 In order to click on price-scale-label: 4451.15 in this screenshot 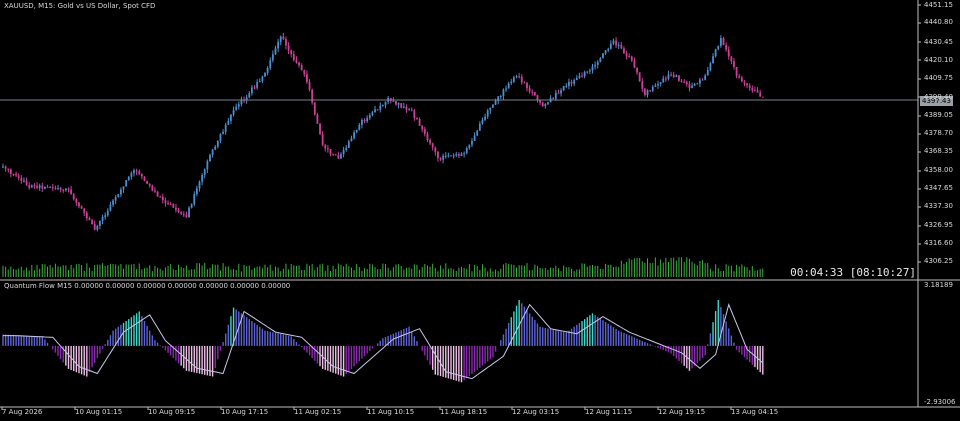, I will do `click(938, 5)`.